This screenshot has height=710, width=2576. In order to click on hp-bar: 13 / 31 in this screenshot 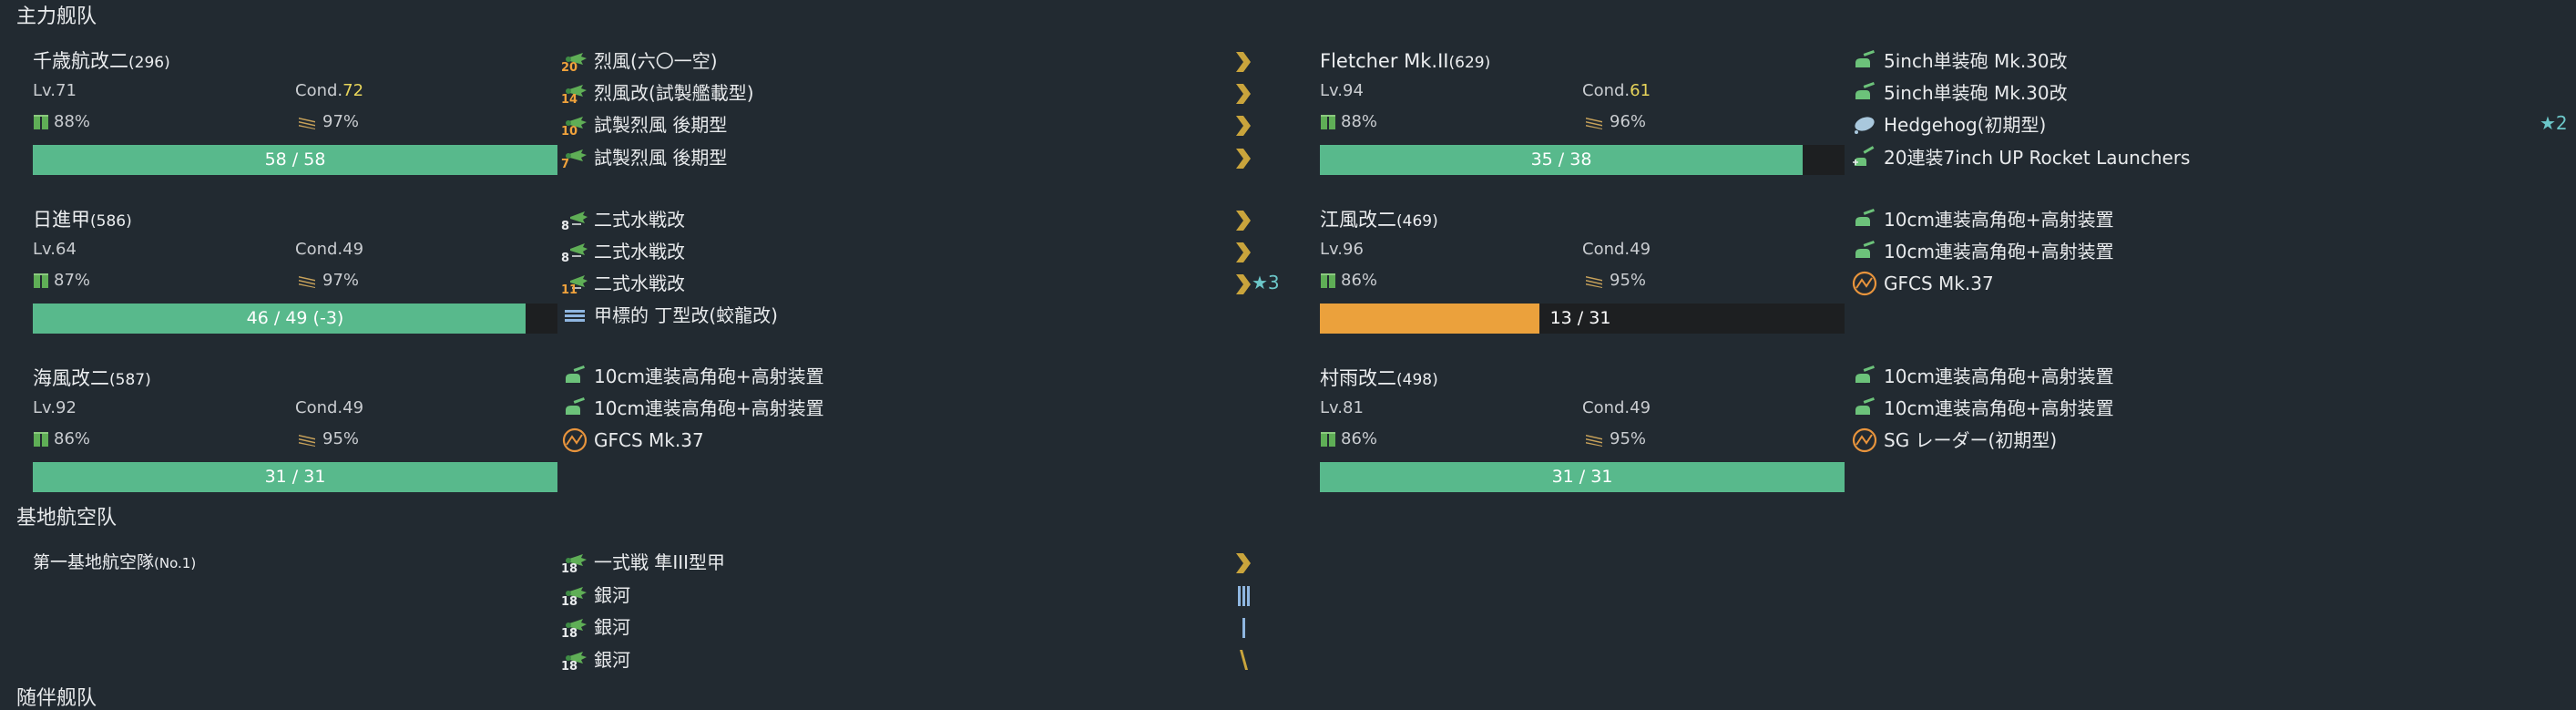, I will do `click(1583, 319)`.